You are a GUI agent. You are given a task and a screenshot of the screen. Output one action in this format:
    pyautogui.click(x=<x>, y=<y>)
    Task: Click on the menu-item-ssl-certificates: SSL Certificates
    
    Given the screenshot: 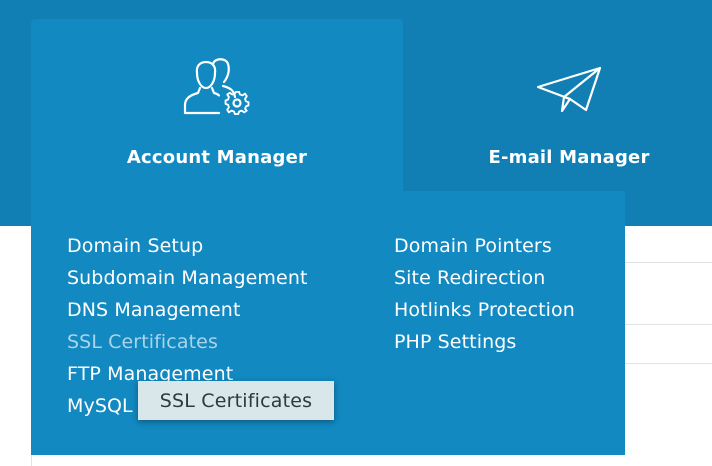 What is the action you would take?
    pyautogui.click(x=187, y=342)
    